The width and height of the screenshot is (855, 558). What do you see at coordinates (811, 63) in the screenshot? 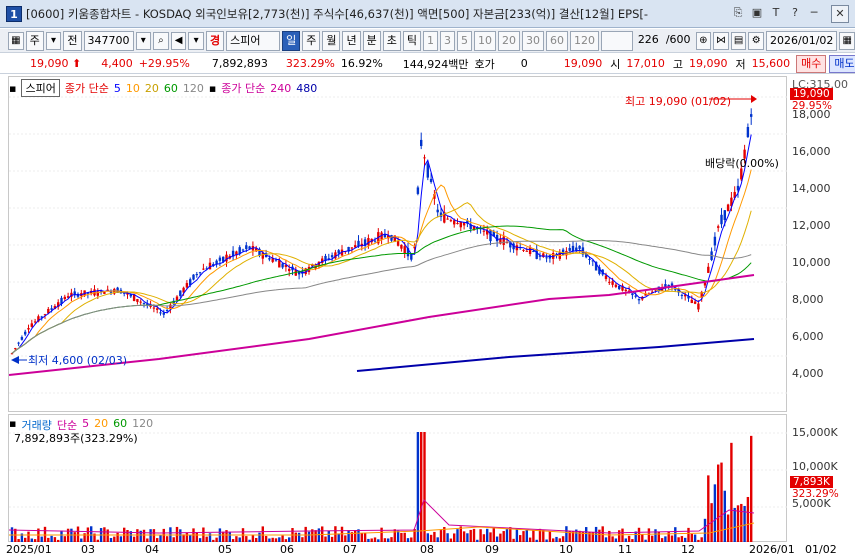
I see `buy-button: 매수` at bounding box center [811, 63].